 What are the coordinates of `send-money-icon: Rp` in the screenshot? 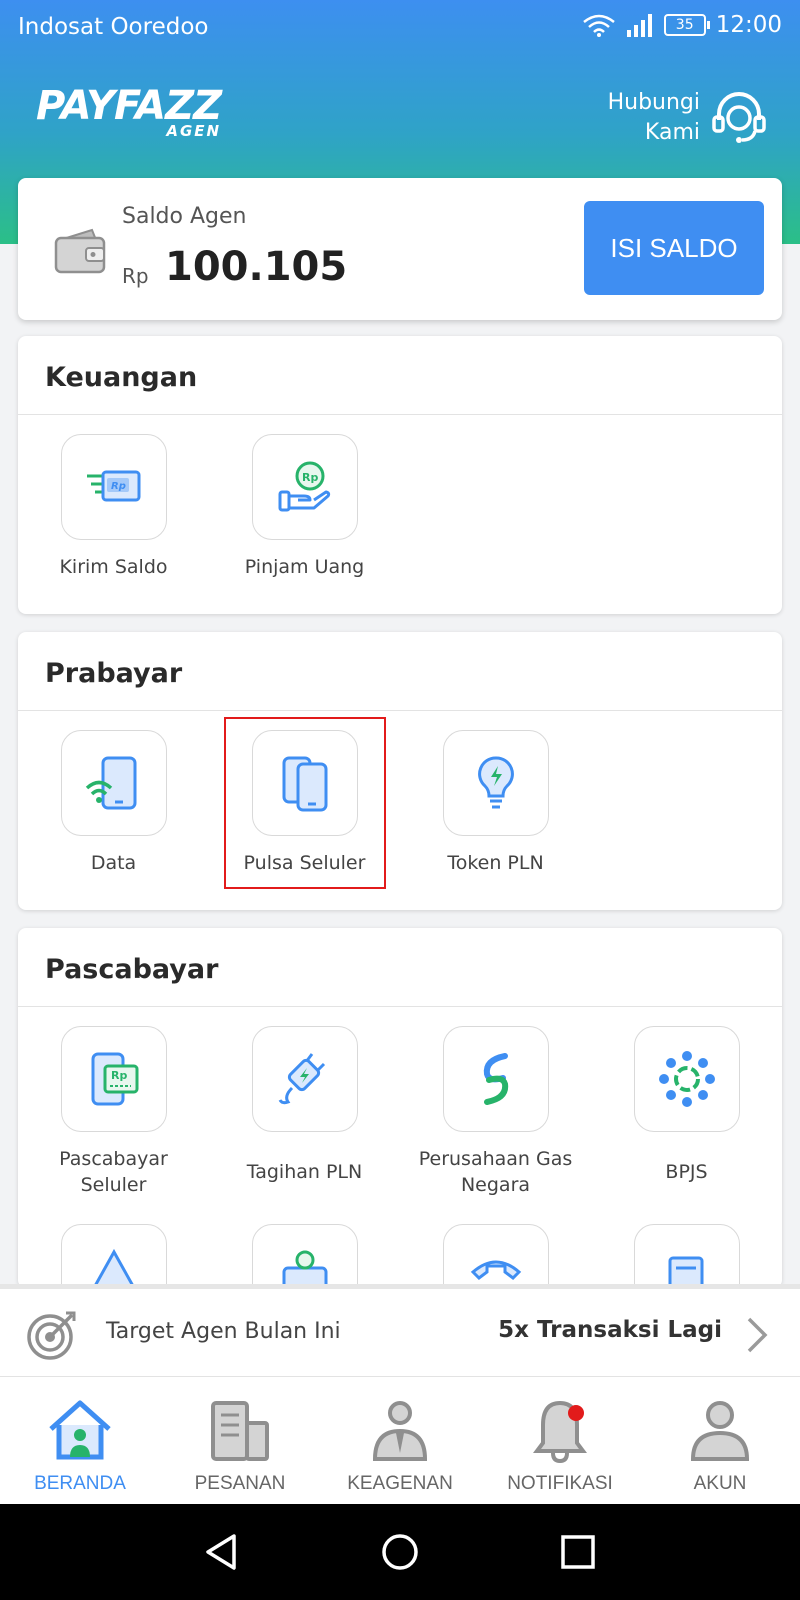 It's located at (113, 486).